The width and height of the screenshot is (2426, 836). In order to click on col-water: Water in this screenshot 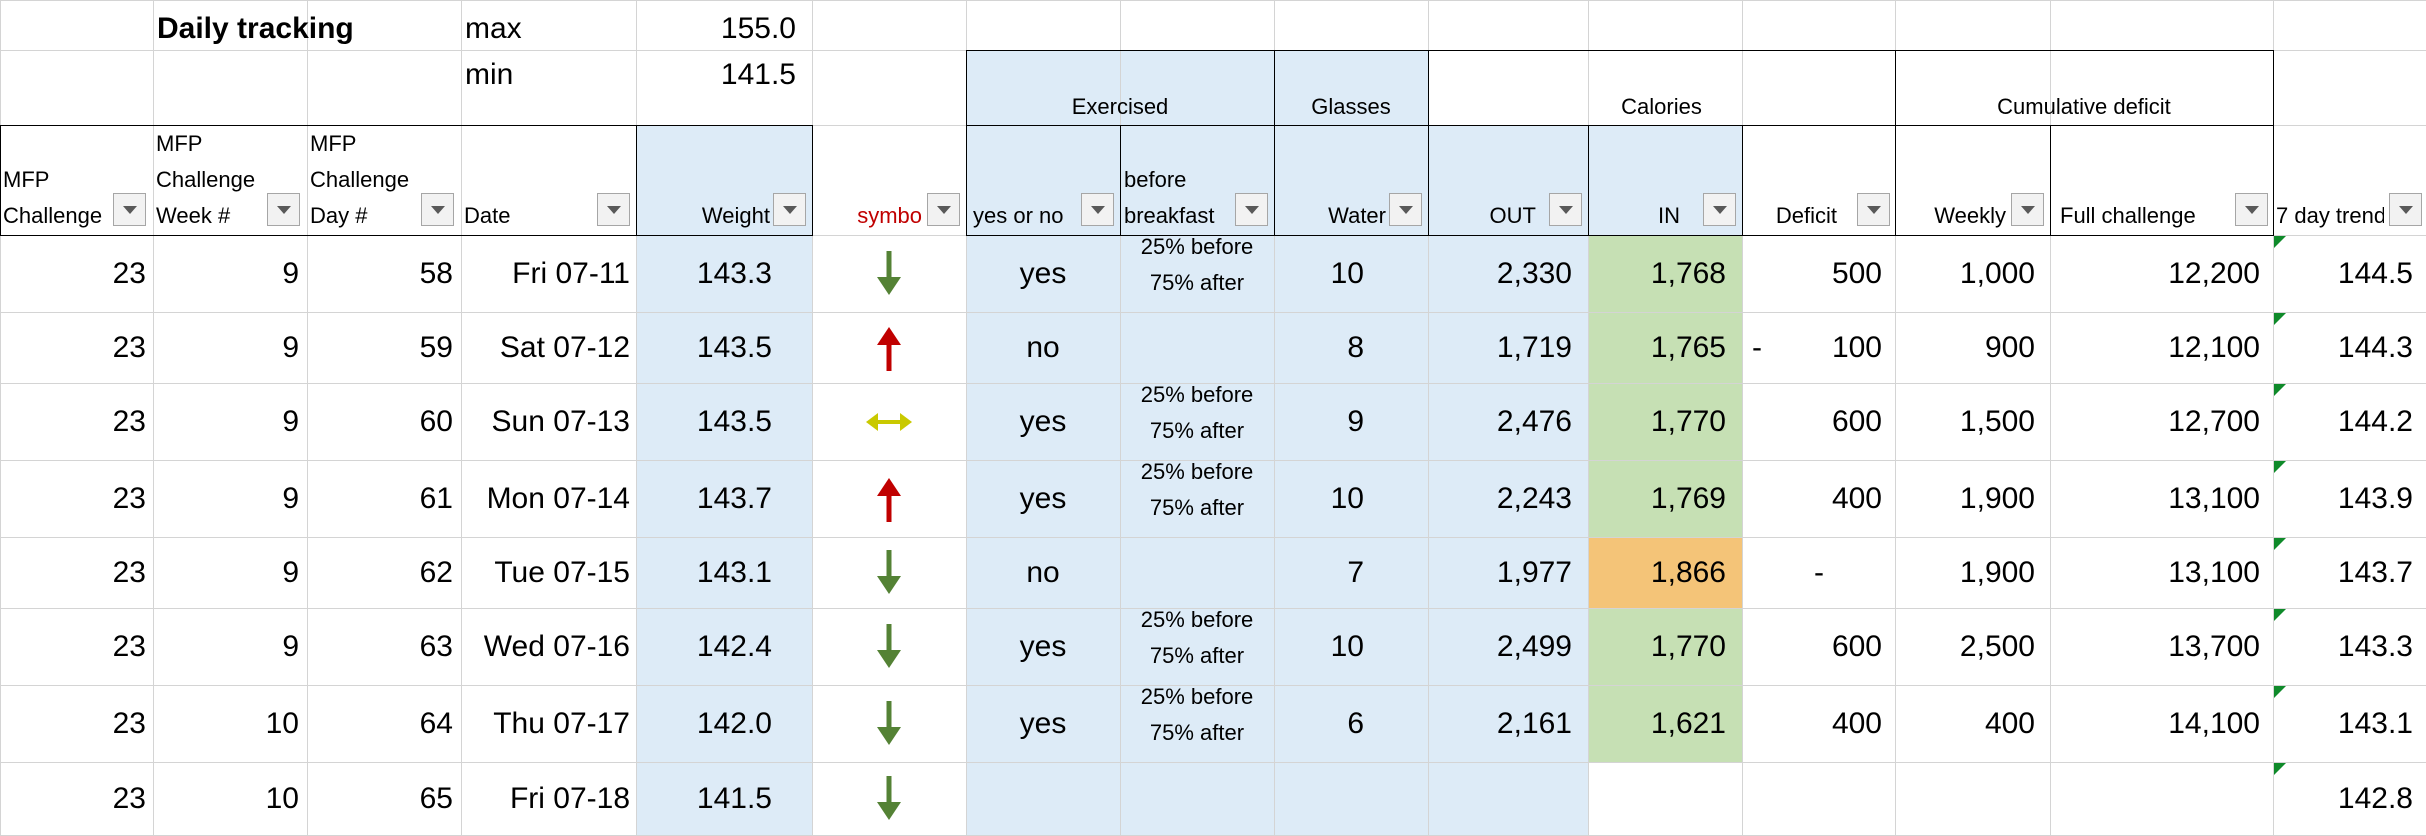, I will do `click(1357, 215)`.